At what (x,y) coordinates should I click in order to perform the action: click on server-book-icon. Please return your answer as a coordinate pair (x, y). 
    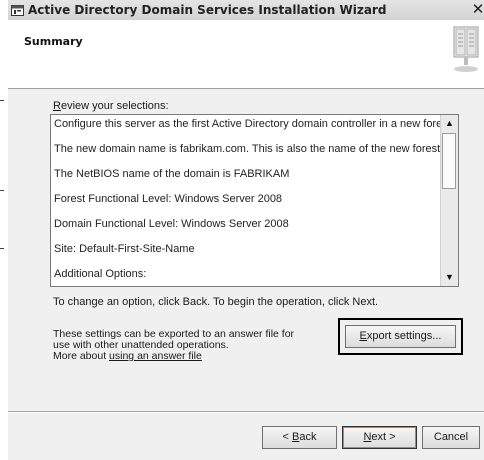
    Looking at the image, I should click on (466, 50).